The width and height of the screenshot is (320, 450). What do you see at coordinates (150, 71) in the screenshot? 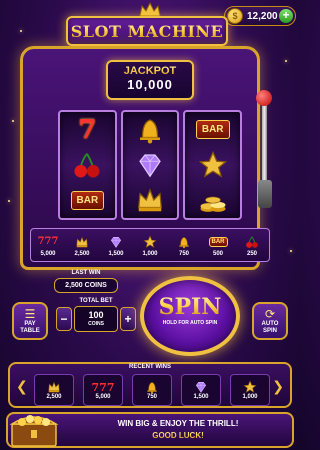
I see `jackpot-label: JACKPOT` at bounding box center [150, 71].